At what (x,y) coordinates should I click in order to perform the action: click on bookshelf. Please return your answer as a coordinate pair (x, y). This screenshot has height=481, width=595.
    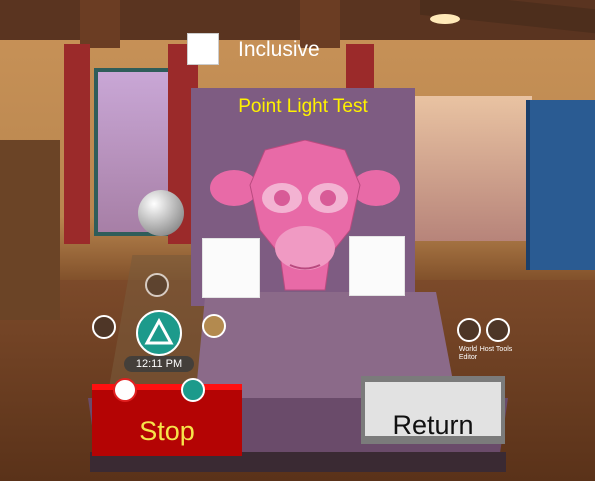
    Looking at the image, I should click on (30, 230).